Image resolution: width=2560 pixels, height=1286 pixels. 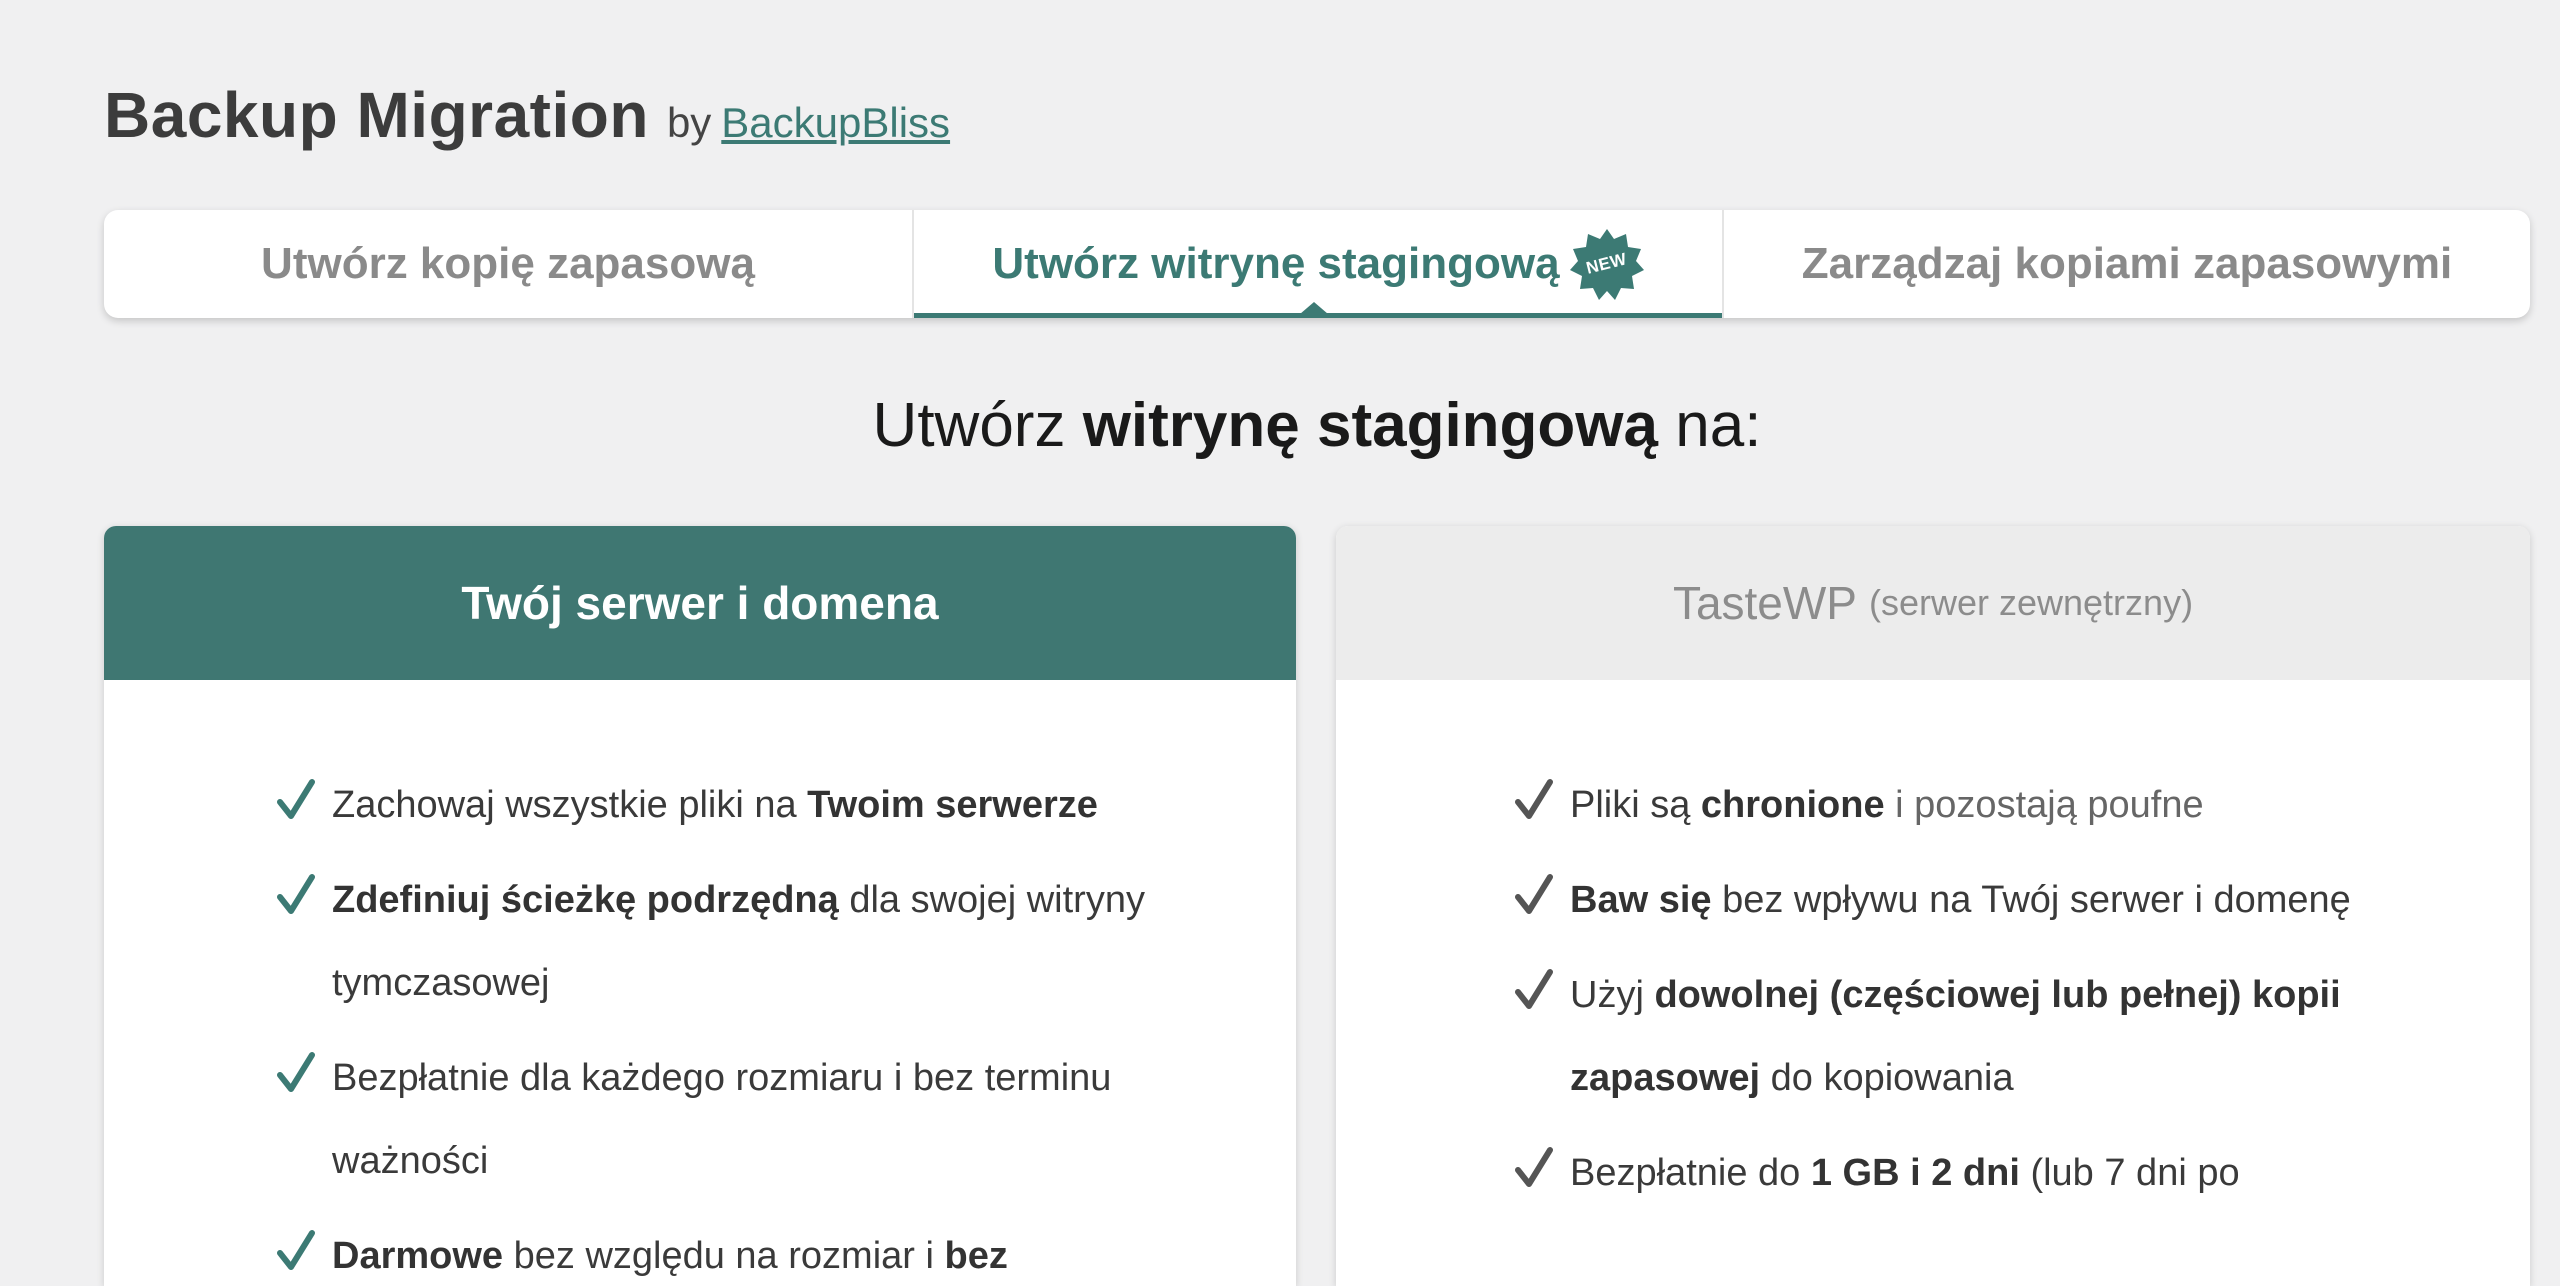 I want to click on feature-text: bez wpływu na Twój serwer i domenę, so click(x=2031, y=900).